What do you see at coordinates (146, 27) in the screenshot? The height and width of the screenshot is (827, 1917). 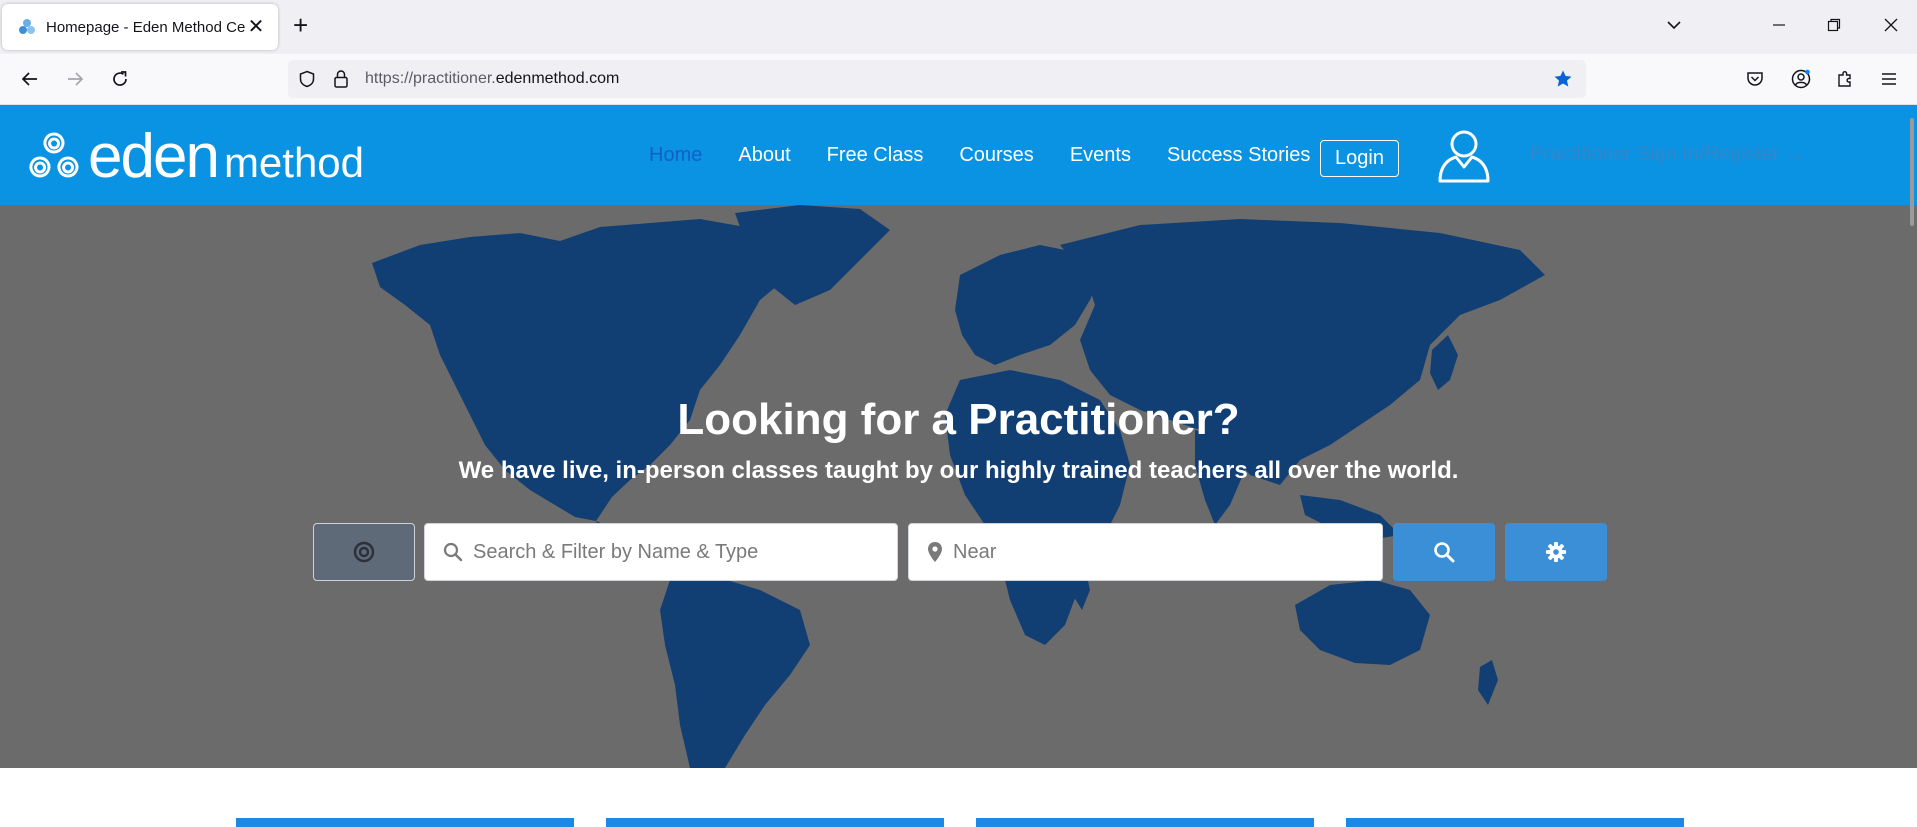 I see `tab-title: Homepage - Eden Method Cer` at bounding box center [146, 27].